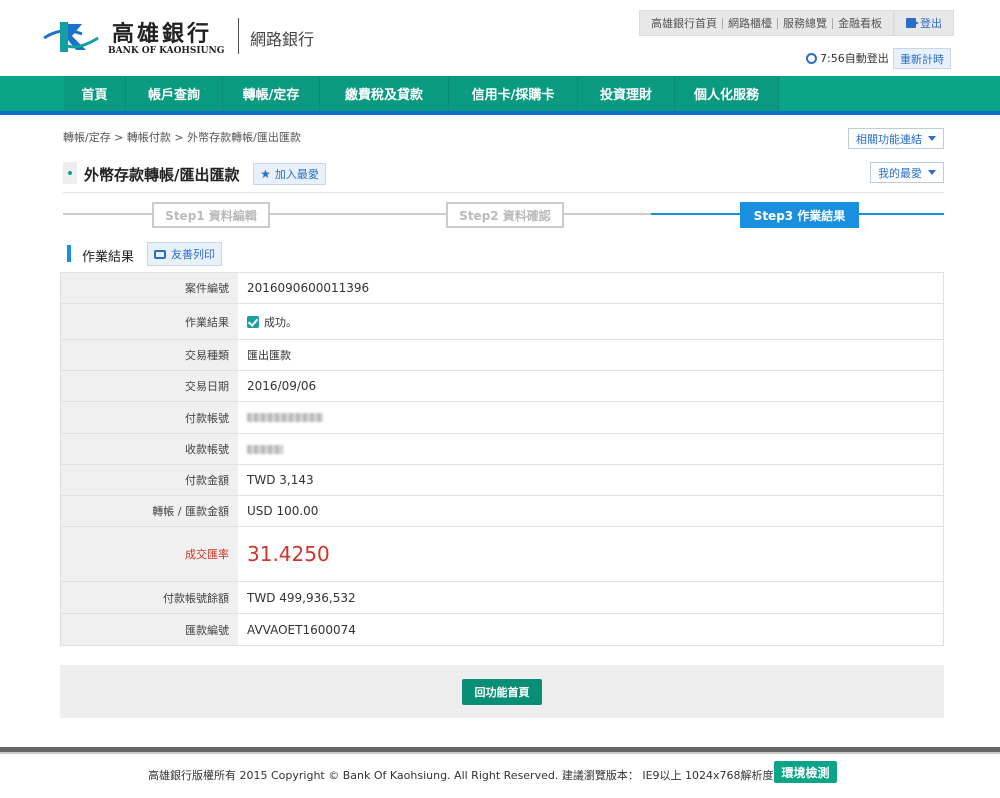 This screenshot has width=1000, height=798. What do you see at coordinates (265, 174) in the screenshot?
I see `star-icon: ★` at bounding box center [265, 174].